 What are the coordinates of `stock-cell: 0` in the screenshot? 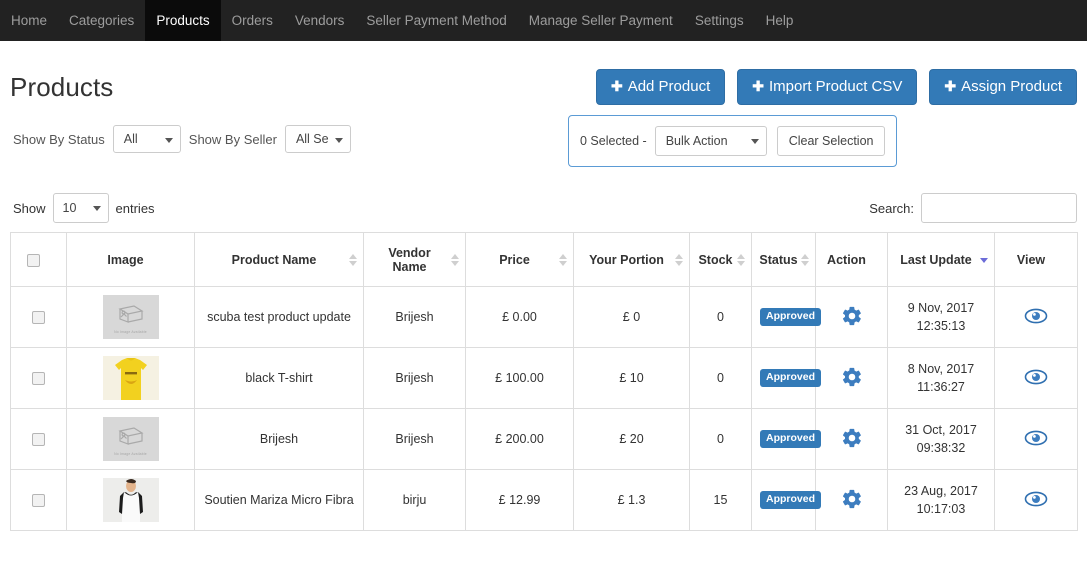 It's located at (720, 378).